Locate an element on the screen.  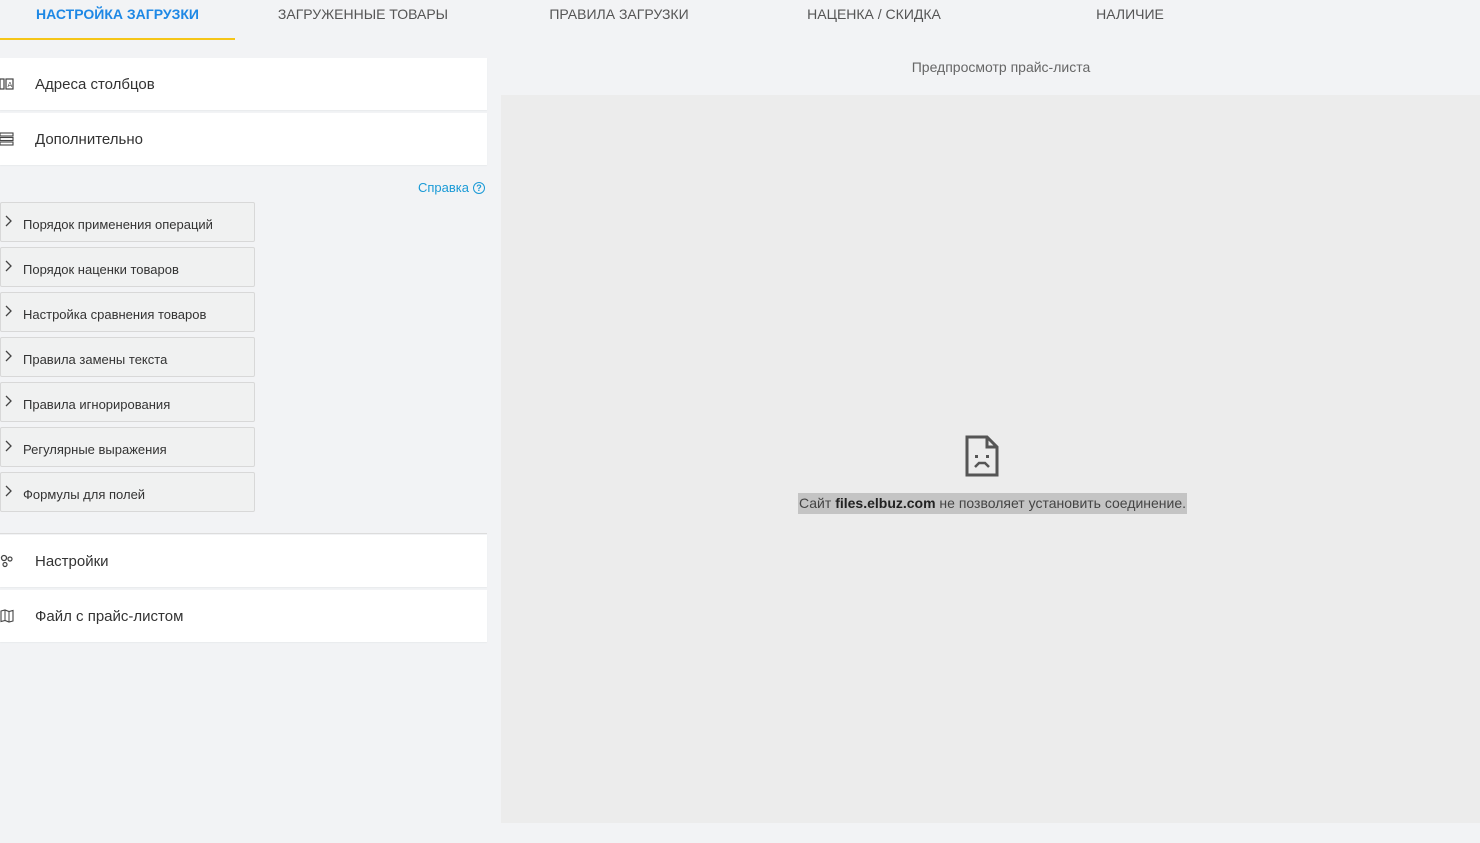
tab-availability: НАЛИЧИЕ is located at coordinates (1130, 20).